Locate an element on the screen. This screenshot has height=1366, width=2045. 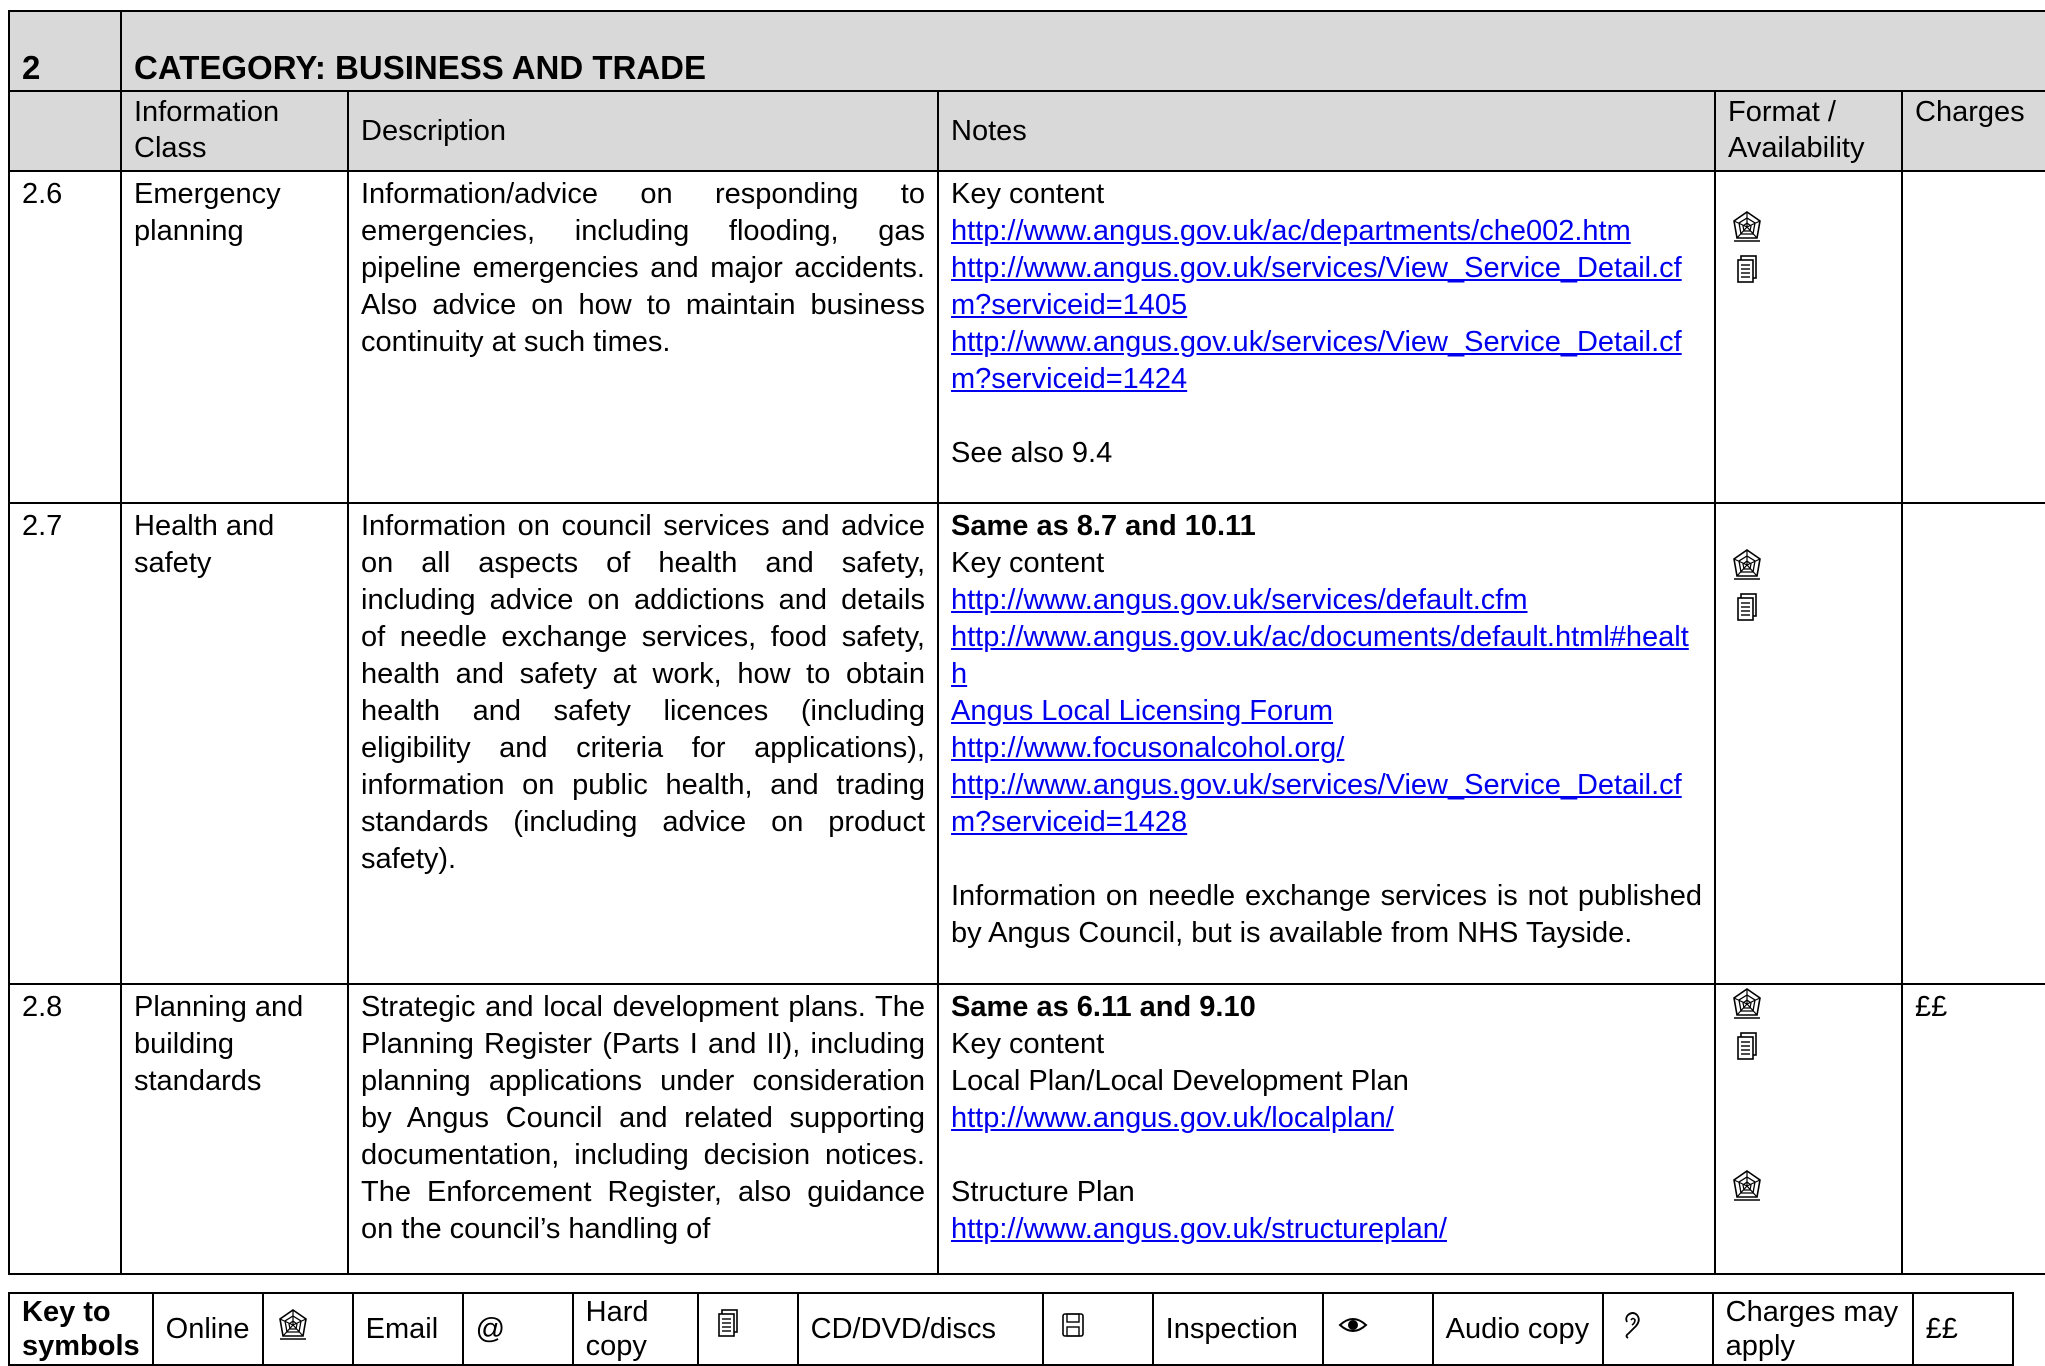
key-online-label: Online is located at coordinates (207, 1329).